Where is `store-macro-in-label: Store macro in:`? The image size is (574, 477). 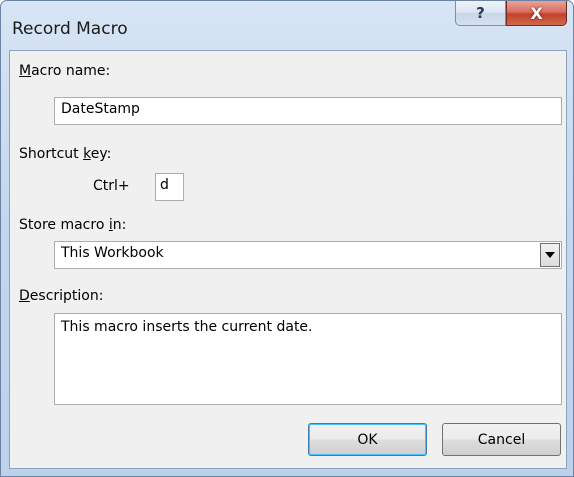
store-macro-in-label: Store macro in: is located at coordinates (73, 225).